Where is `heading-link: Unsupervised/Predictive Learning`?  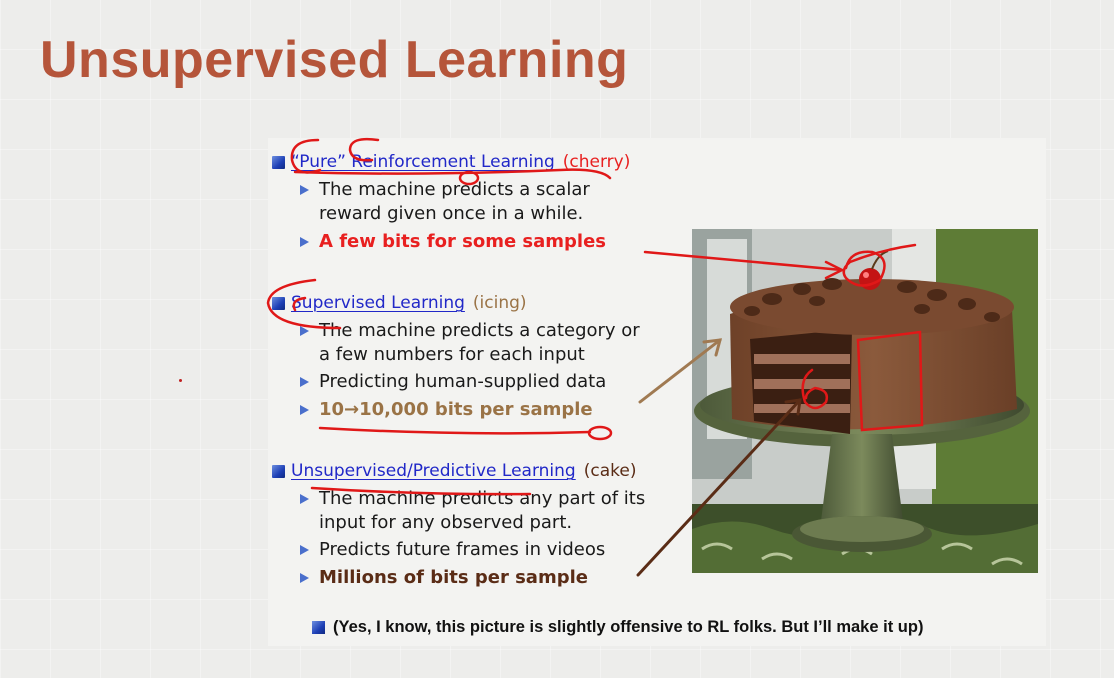 heading-link: Unsupervised/Predictive Learning is located at coordinates (433, 471).